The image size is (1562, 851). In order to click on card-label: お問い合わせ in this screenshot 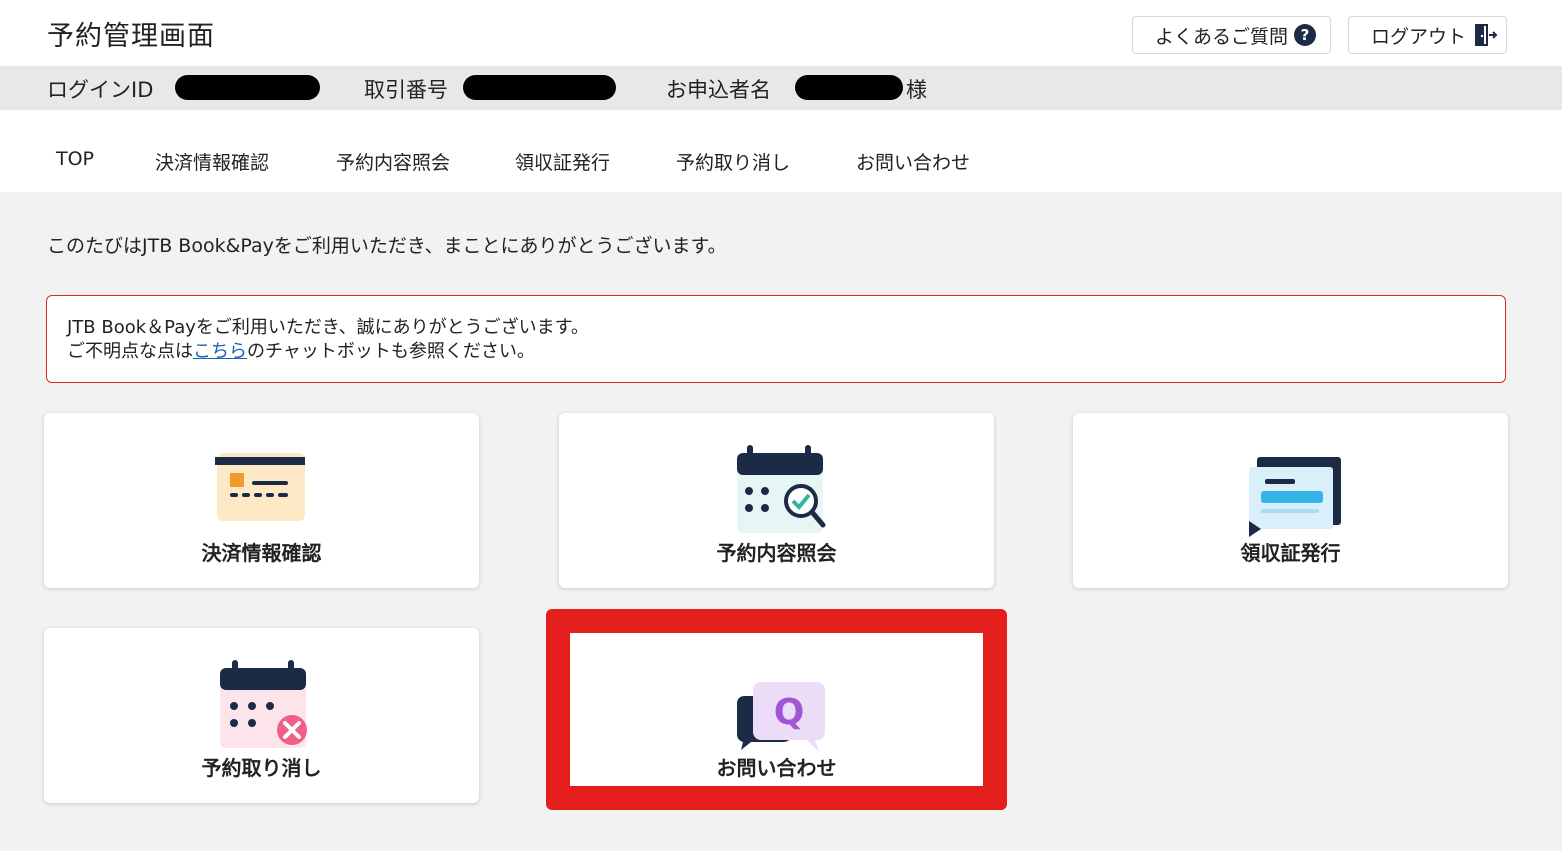, I will do `click(776, 768)`.